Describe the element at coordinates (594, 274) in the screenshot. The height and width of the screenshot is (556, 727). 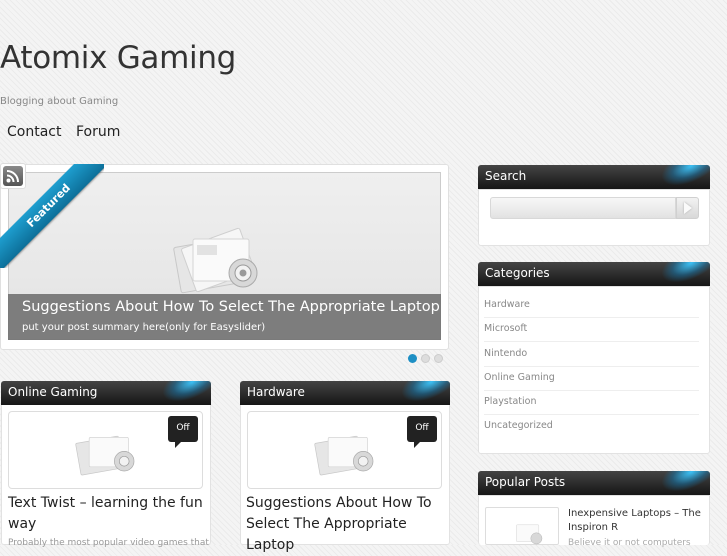
I see `categories-widget-heading: Categories` at that location.